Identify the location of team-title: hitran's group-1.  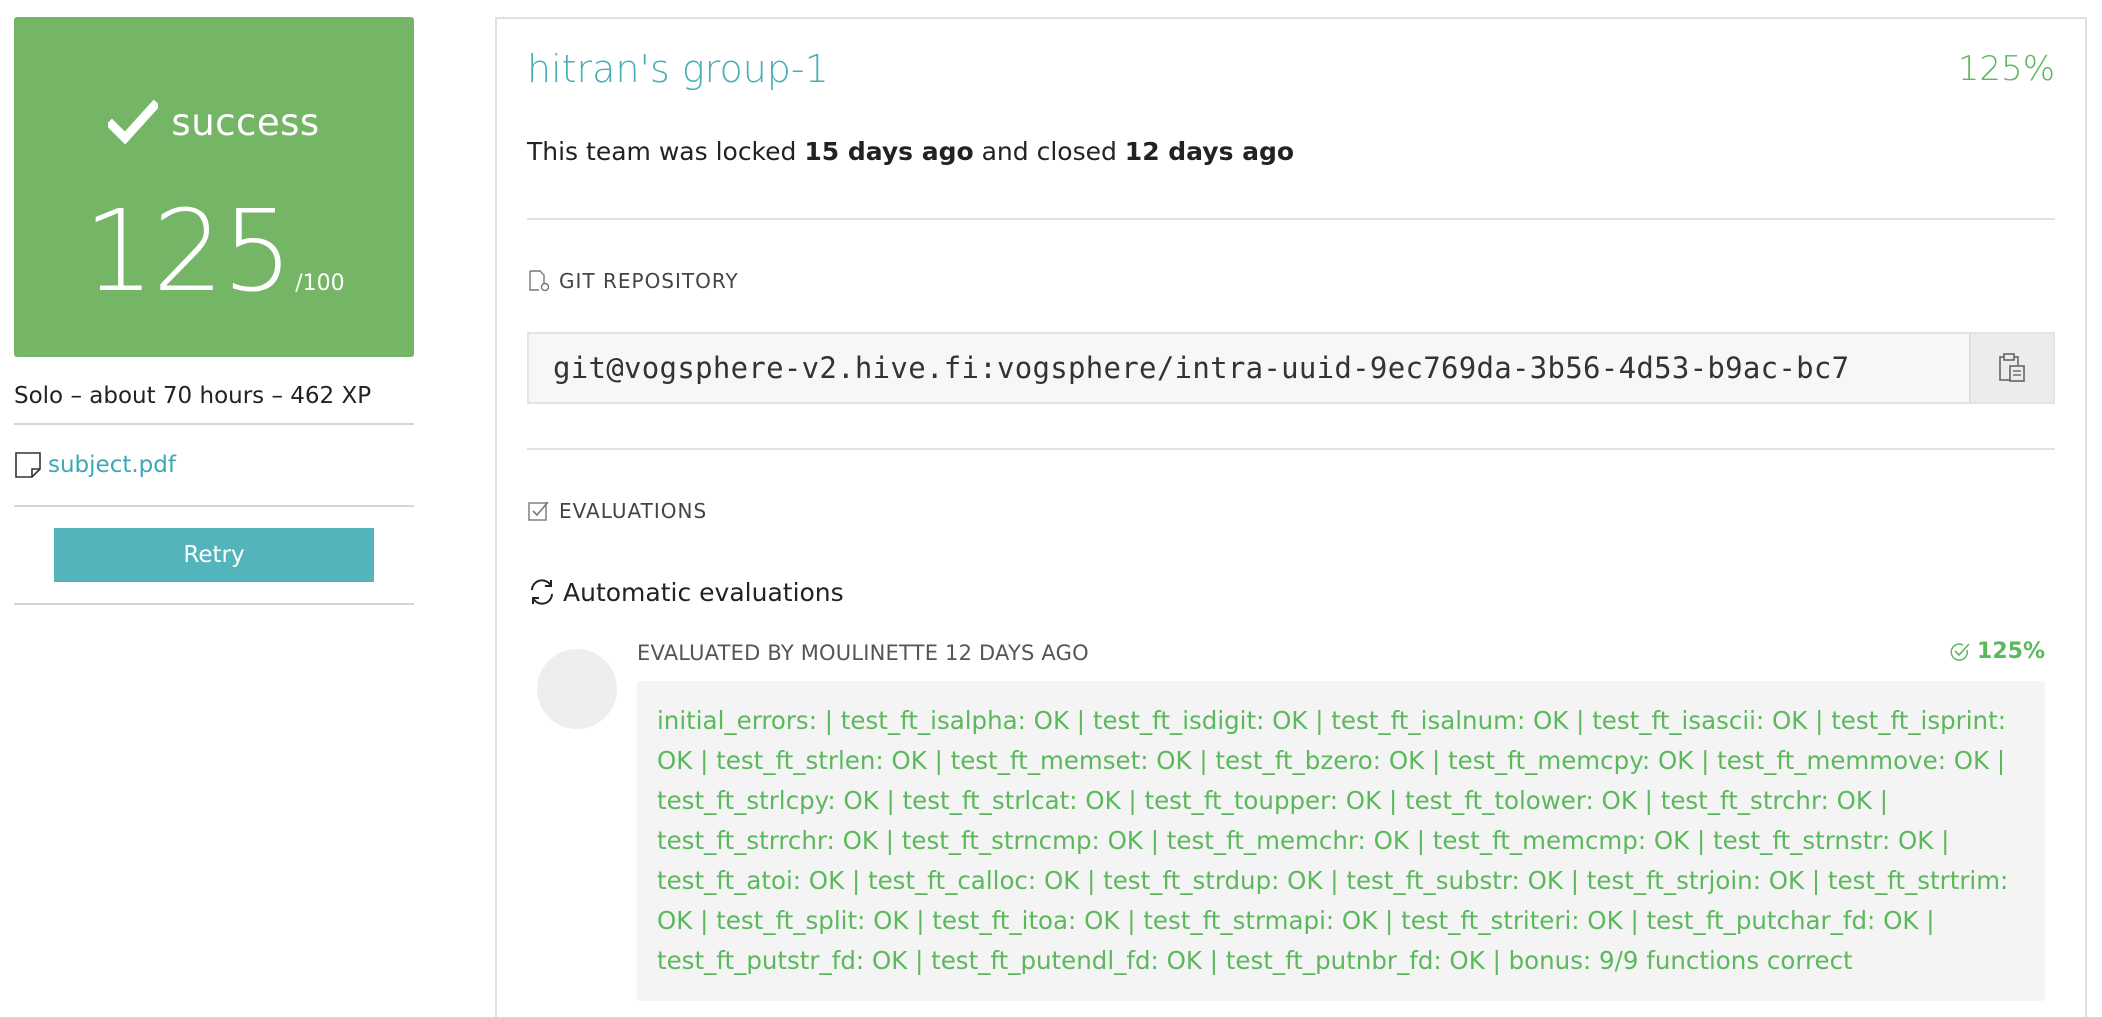
(678, 69).